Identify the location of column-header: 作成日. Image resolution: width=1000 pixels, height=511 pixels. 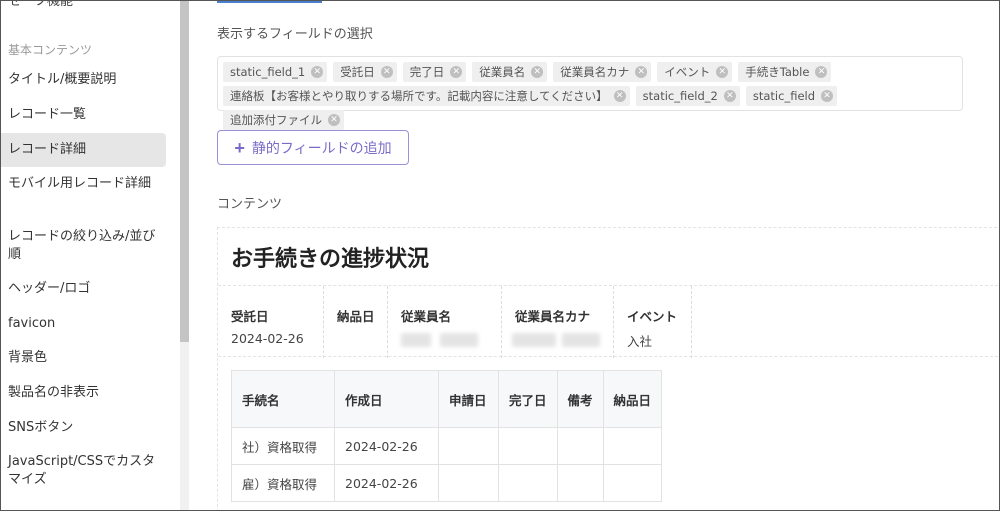
(386, 399).